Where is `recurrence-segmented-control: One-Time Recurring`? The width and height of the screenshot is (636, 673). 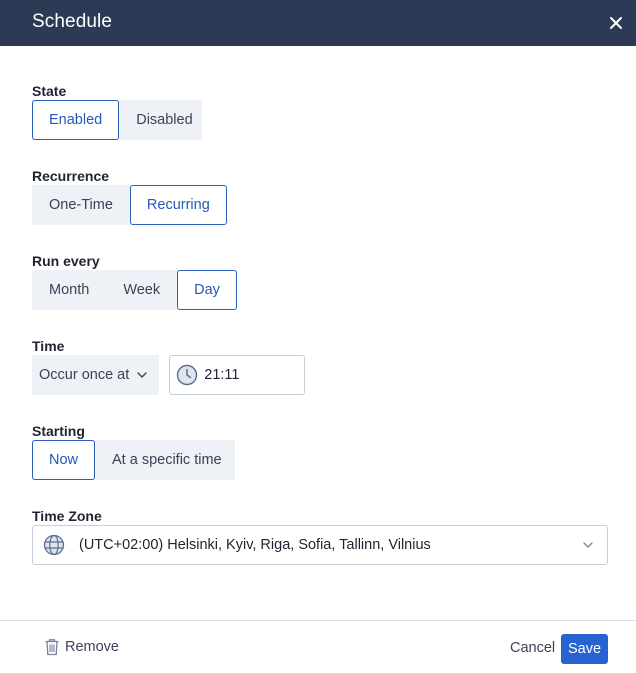
recurrence-segmented-control: One-Time Recurring is located at coordinates (129, 205).